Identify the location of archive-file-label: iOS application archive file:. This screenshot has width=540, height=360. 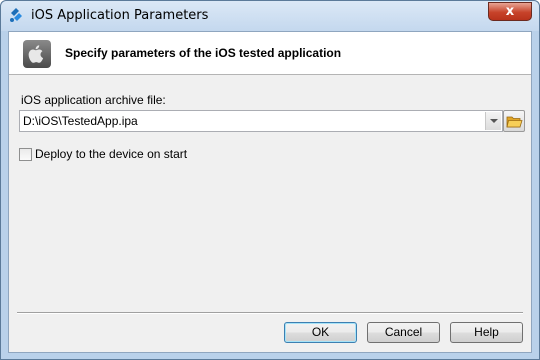
(93, 100).